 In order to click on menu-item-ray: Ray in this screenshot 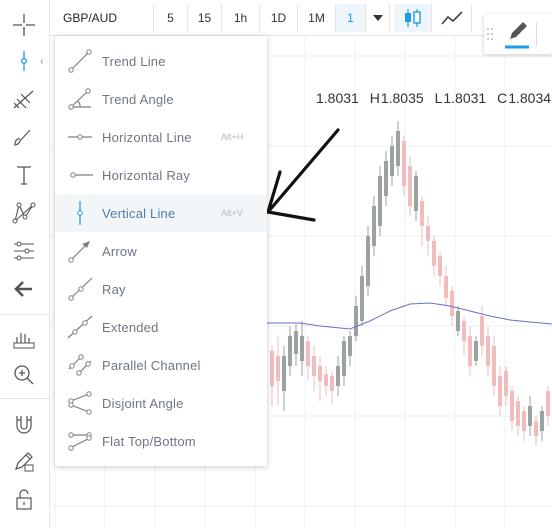, I will do `click(161, 289)`.